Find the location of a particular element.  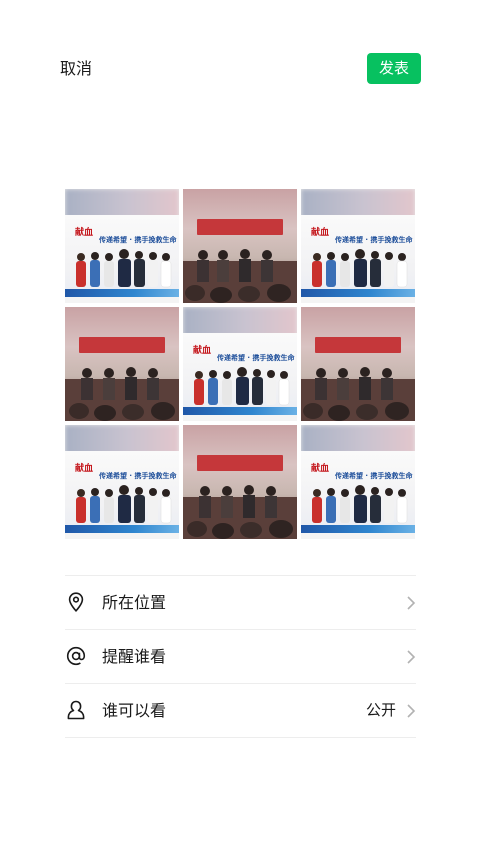

mention-label: 提醒谁看 is located at coordinates (134, 656).